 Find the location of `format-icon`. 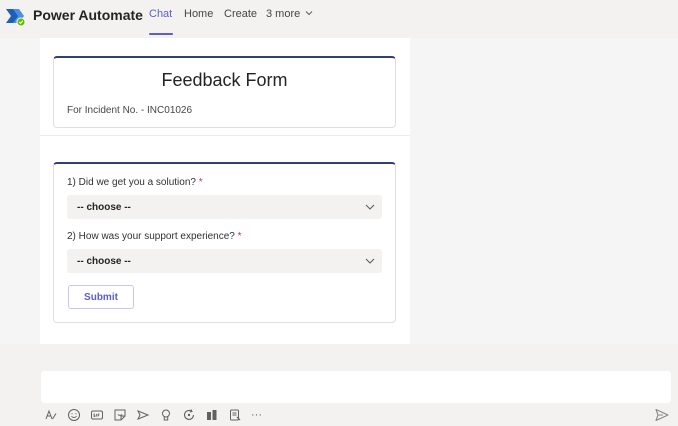

format-icon is located at coordinates (51, 415).